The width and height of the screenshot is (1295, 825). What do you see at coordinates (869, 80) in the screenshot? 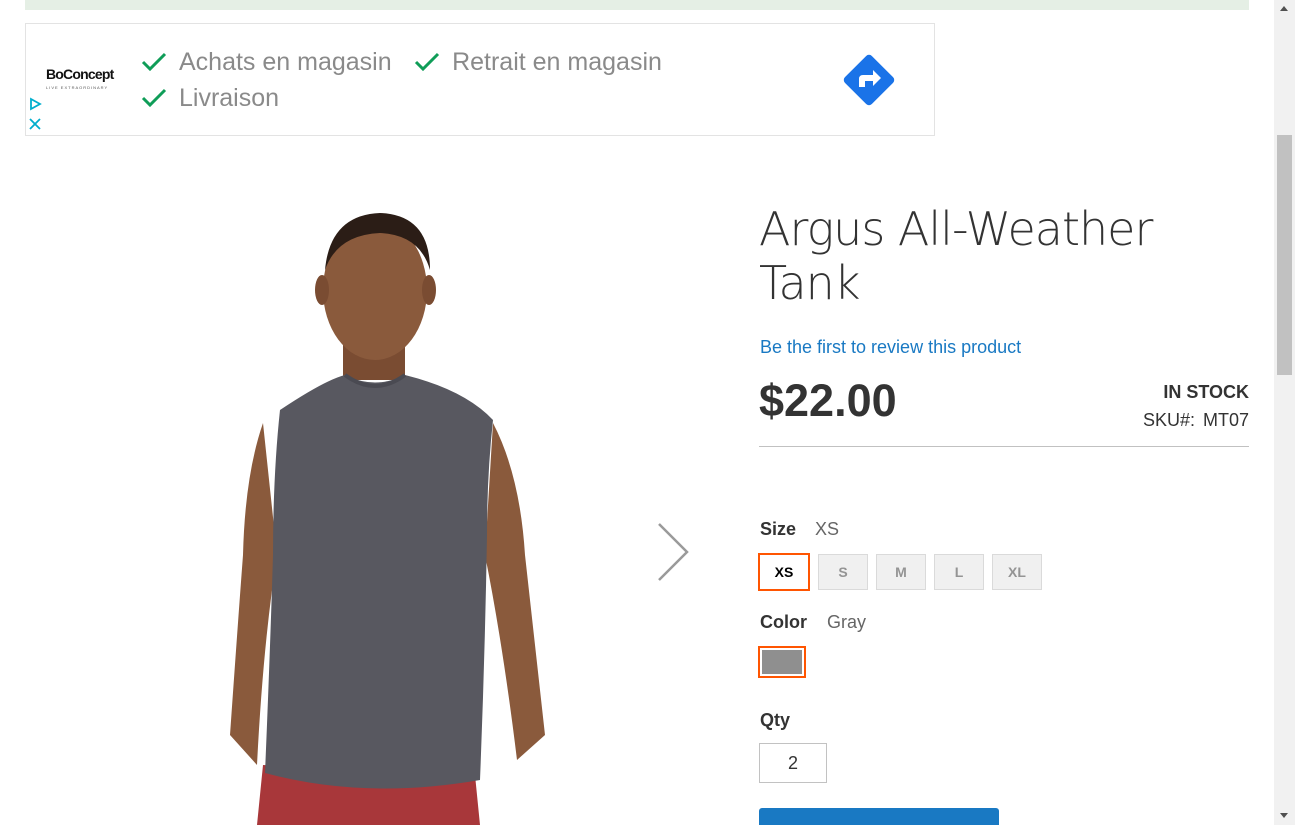
I see `directions-icon` at bounding box center [869, 80].